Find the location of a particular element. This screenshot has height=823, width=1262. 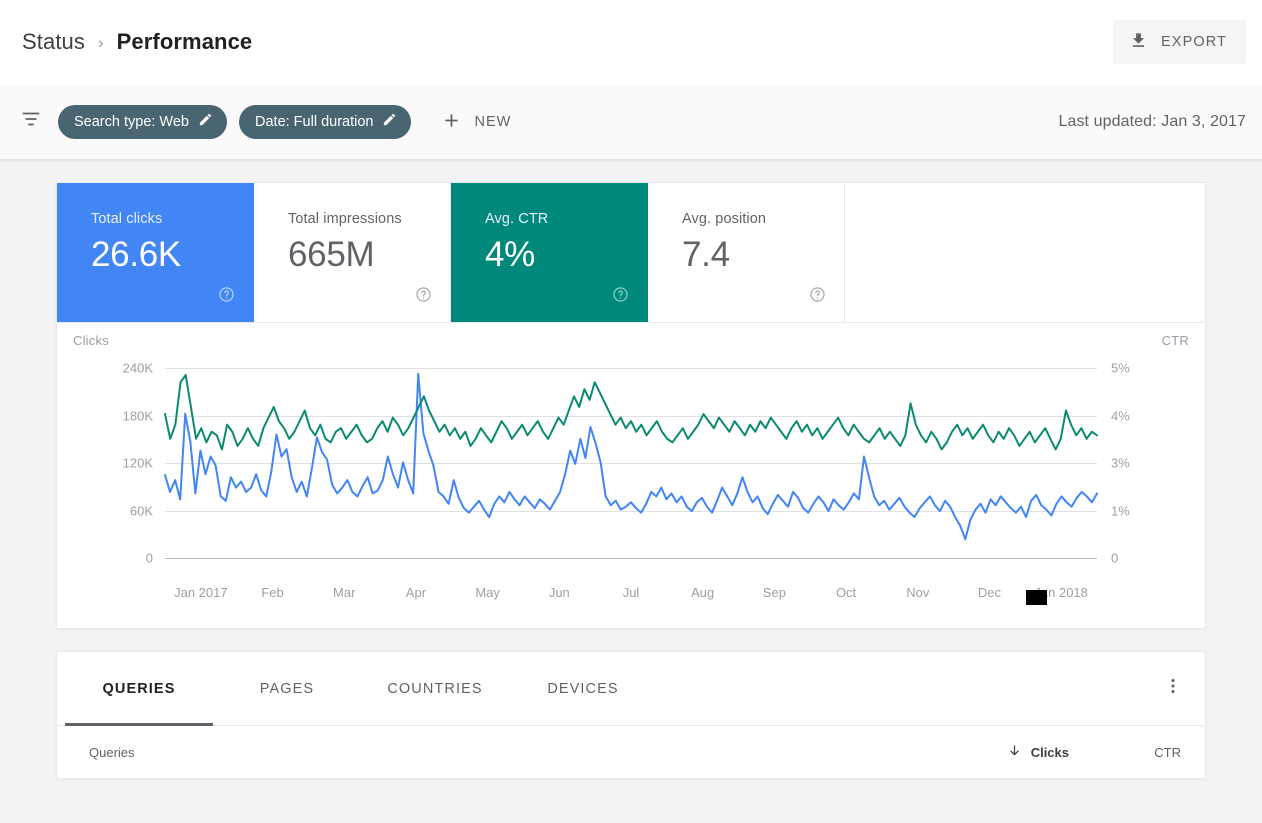

plus-icon is located at coordinates (451, 122).